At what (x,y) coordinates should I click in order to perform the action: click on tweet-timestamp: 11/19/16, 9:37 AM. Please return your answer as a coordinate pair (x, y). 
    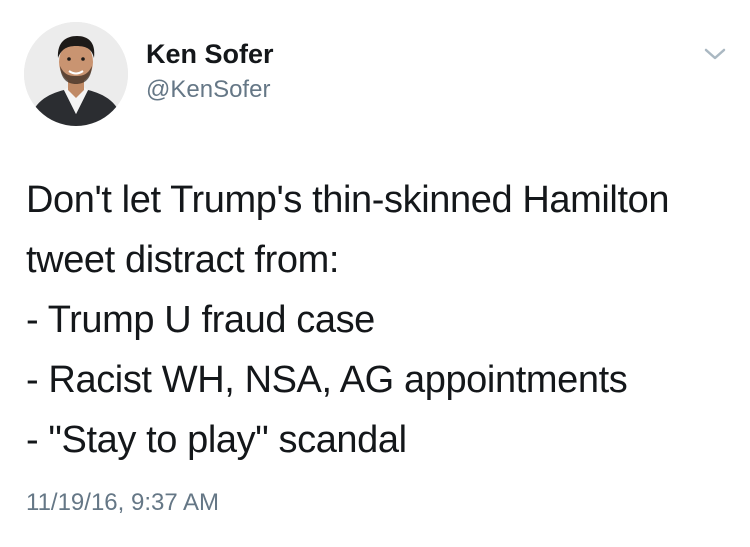
    Looking at the image, I should click on (122, 503).